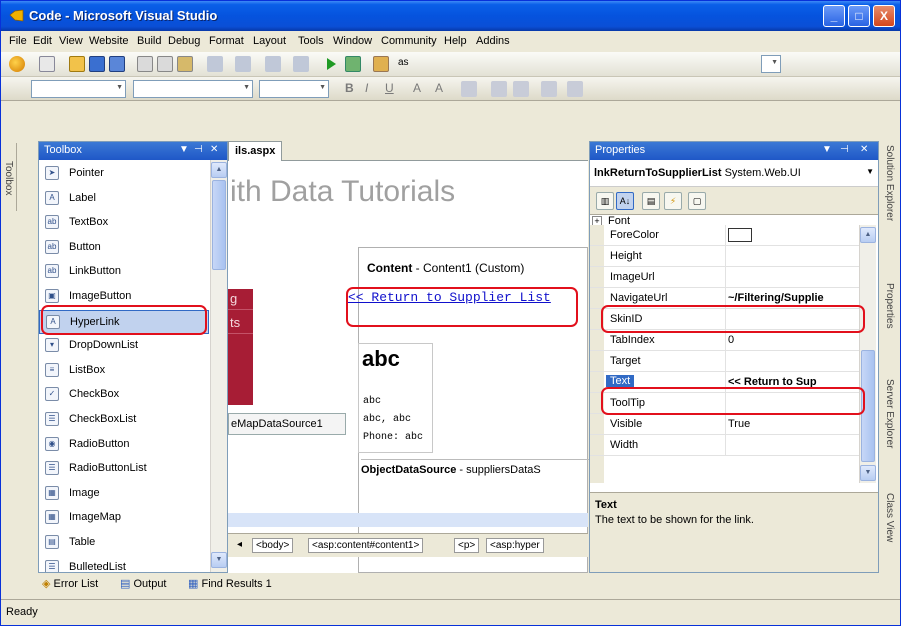 This screenshot has height=626, width=901. I want to click on open-folder-icon, so click(77, 64).